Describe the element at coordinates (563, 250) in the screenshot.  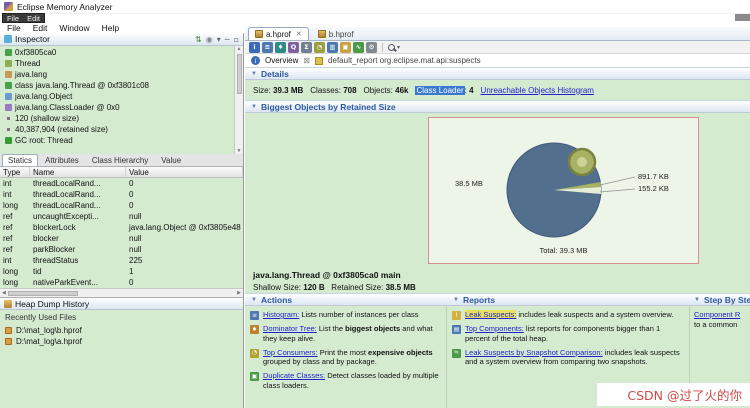
I see `pie-total-label: Total: 39.3 MB` at that location.